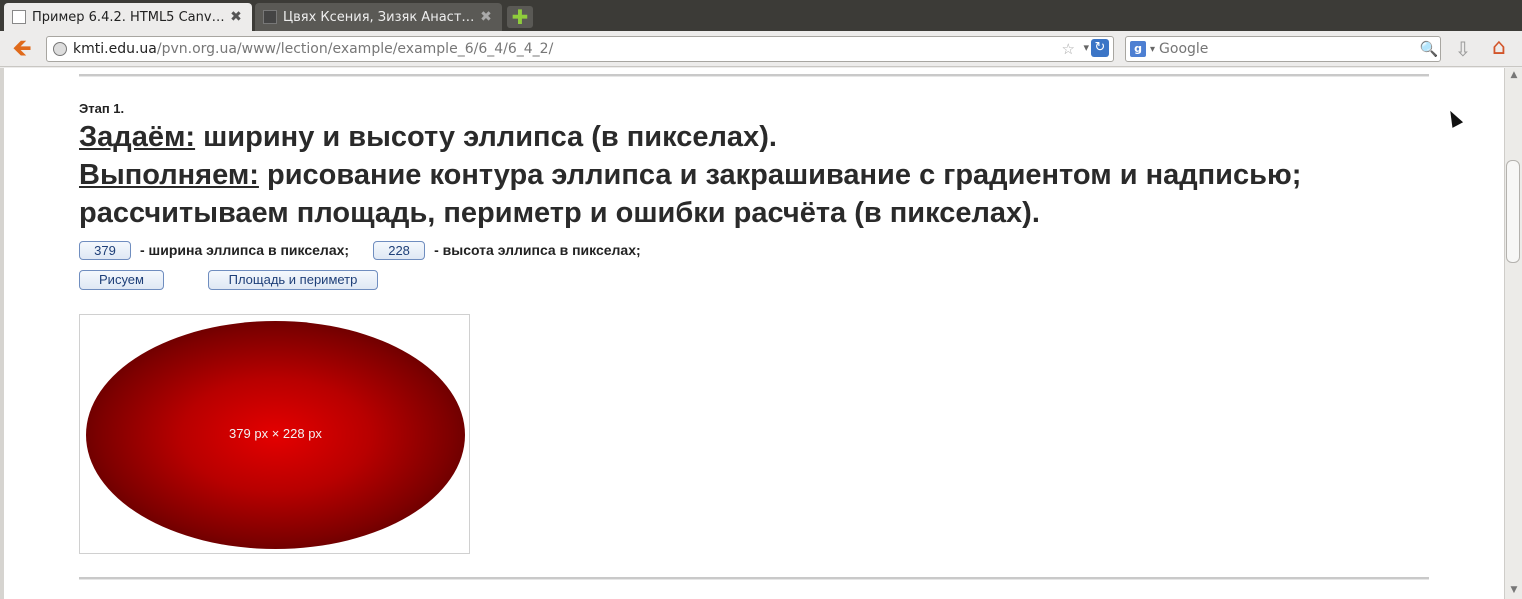  What do you see at coordinates (137, 137) in the screenshot?
I see `set-keyword: Задаём:` at bounding box center [137, 137].